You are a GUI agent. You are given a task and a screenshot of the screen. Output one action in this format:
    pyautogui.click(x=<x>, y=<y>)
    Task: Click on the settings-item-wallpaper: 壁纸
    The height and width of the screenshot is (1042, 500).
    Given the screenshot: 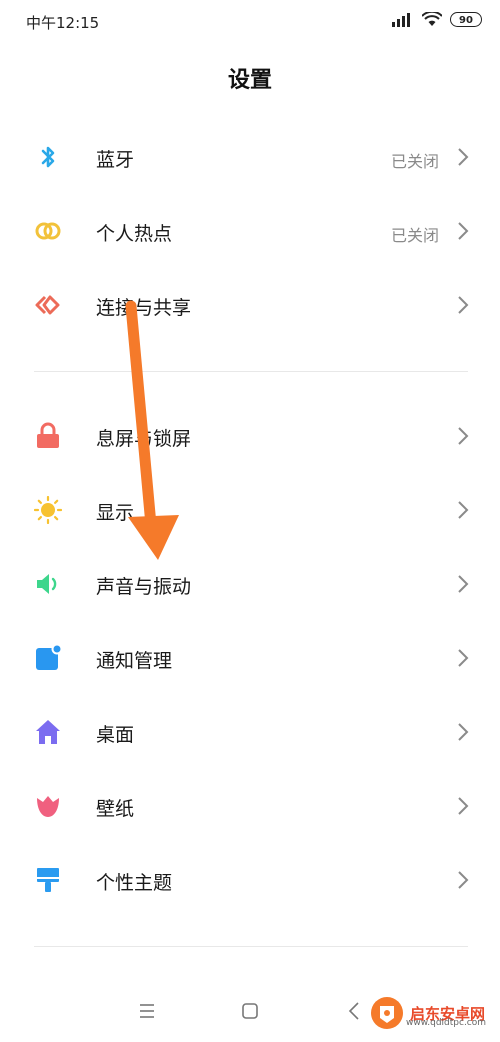 What is the action you would take?
    pyautogui.click(x=250, y=807)
    